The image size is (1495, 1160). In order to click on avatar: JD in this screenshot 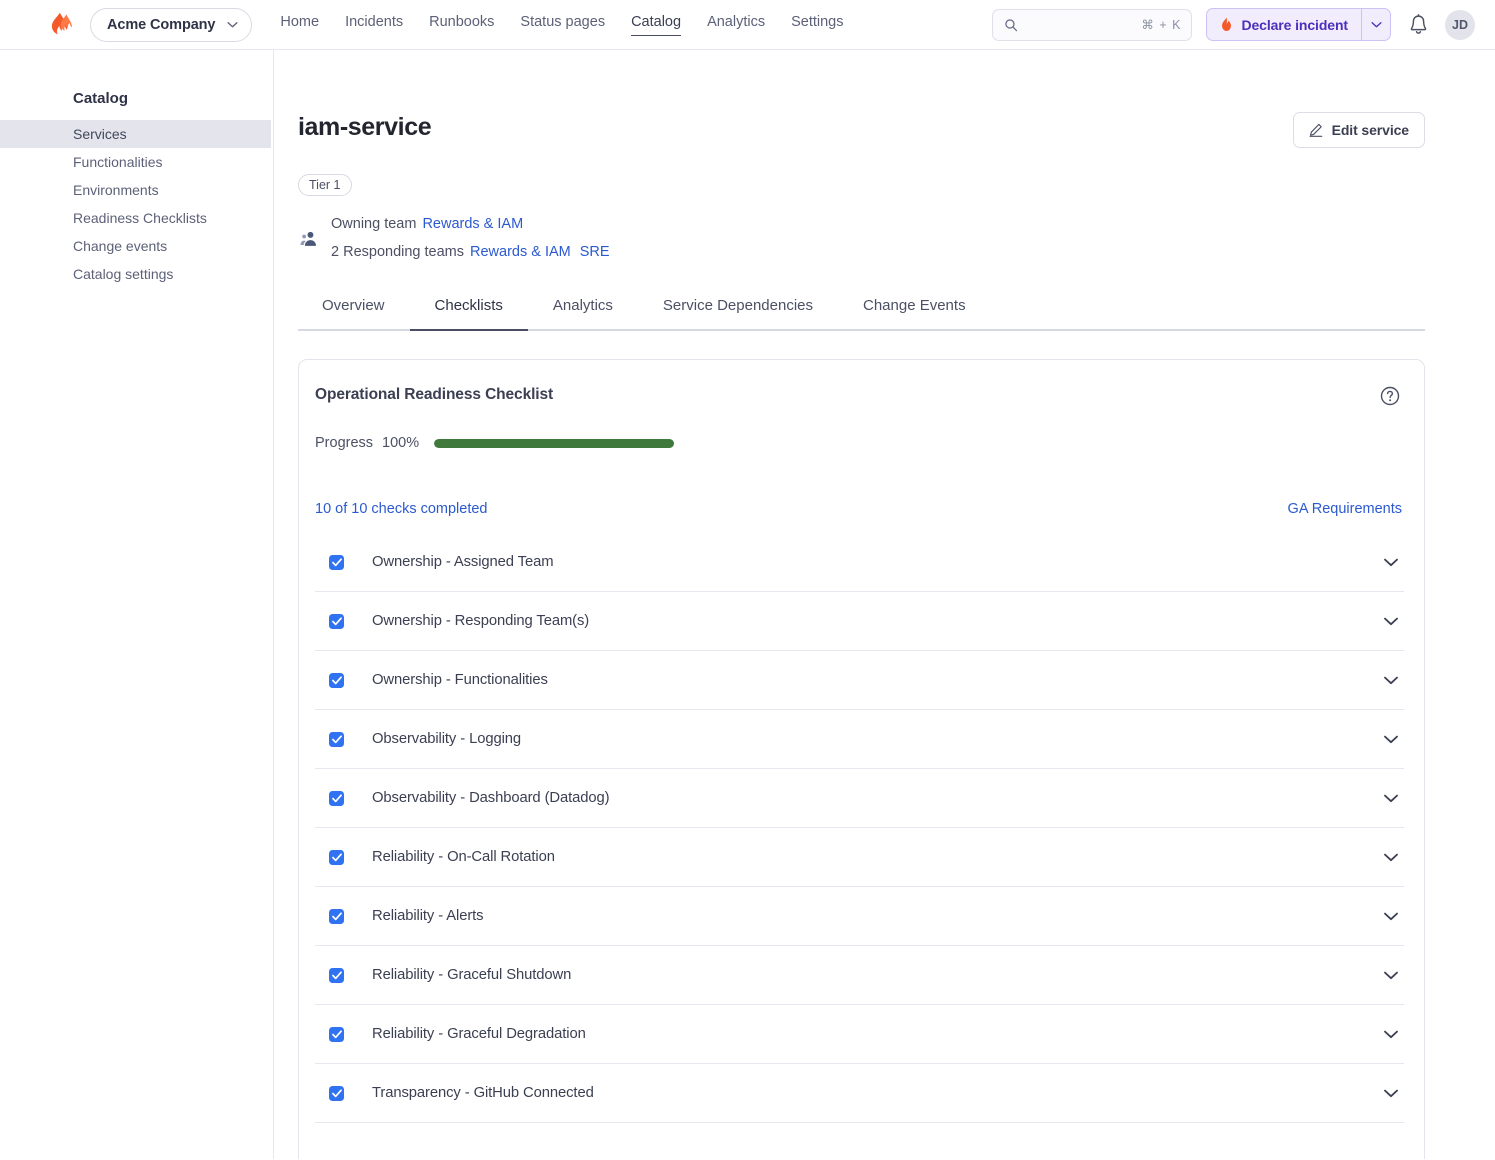, I will do `click(1460, 24)`.